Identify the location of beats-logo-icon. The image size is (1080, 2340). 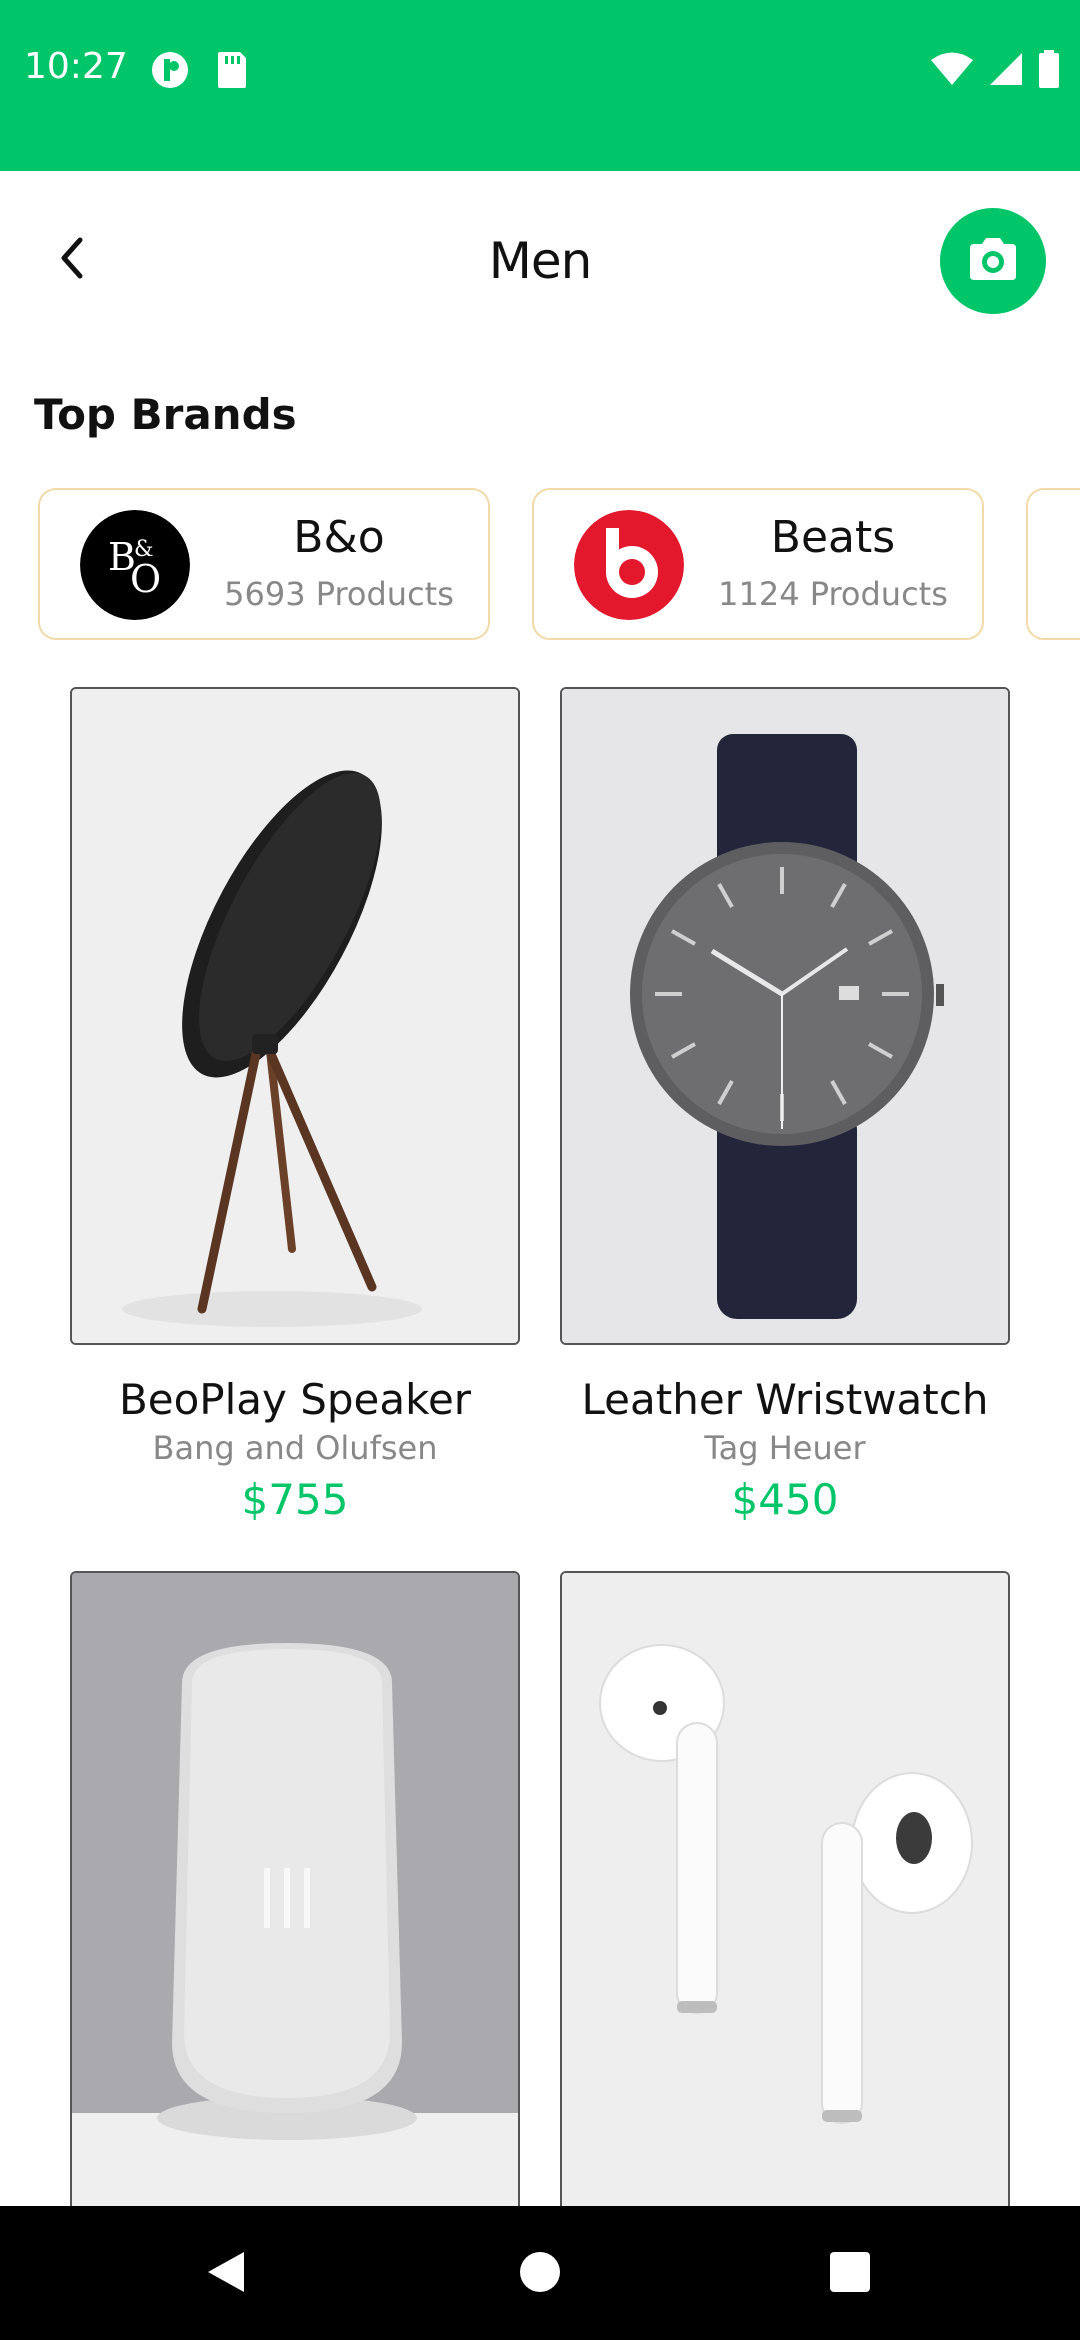
(629, 565).